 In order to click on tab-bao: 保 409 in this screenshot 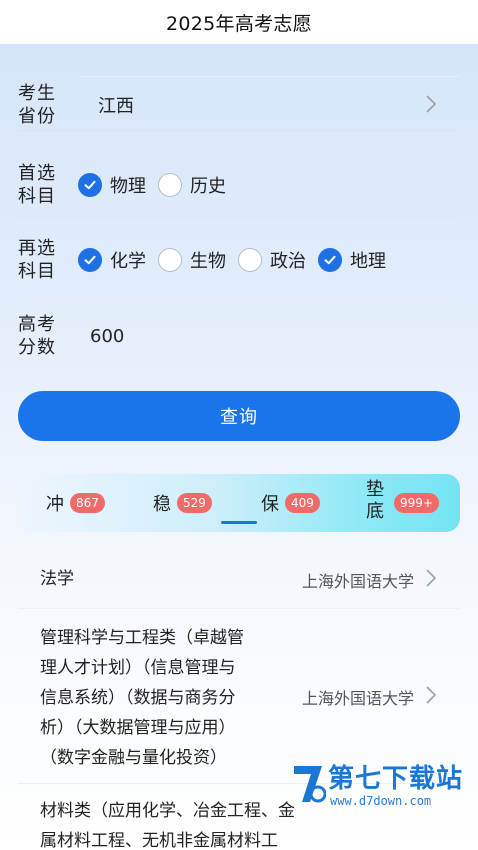, I will do `click(290, 503)`.